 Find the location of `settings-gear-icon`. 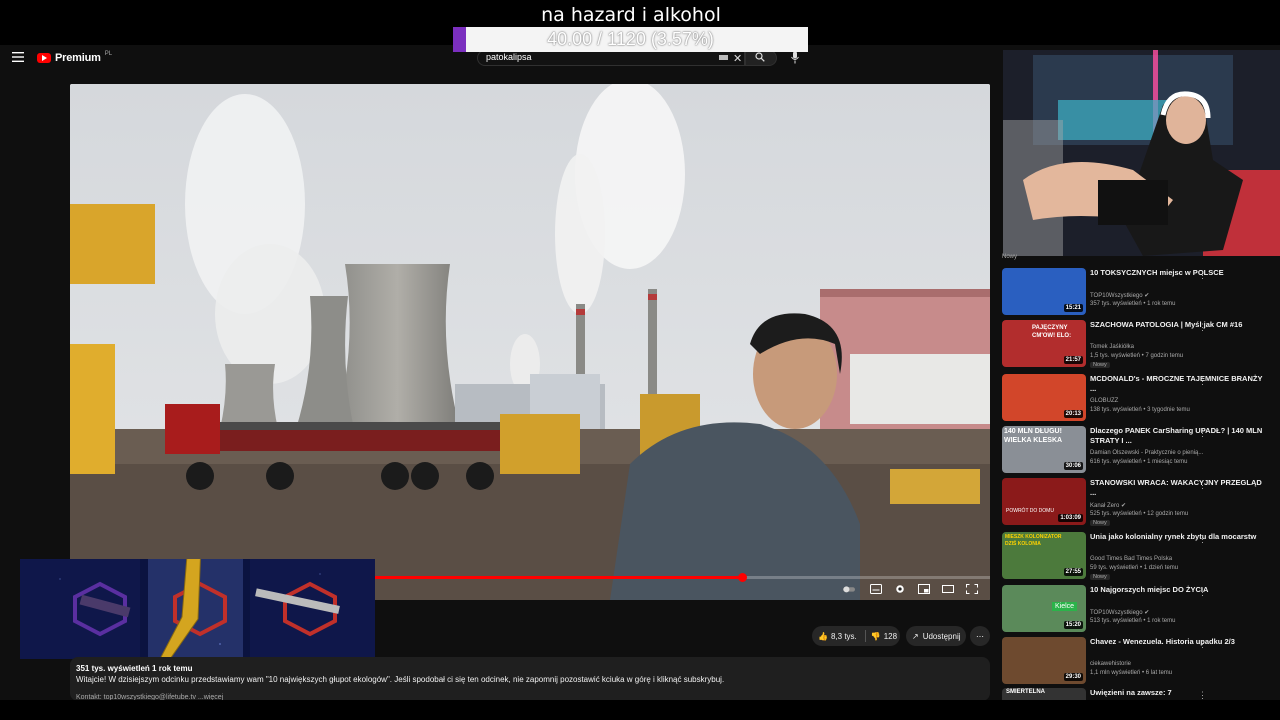

settings-gear-icon is located at coordinates (900, 589).